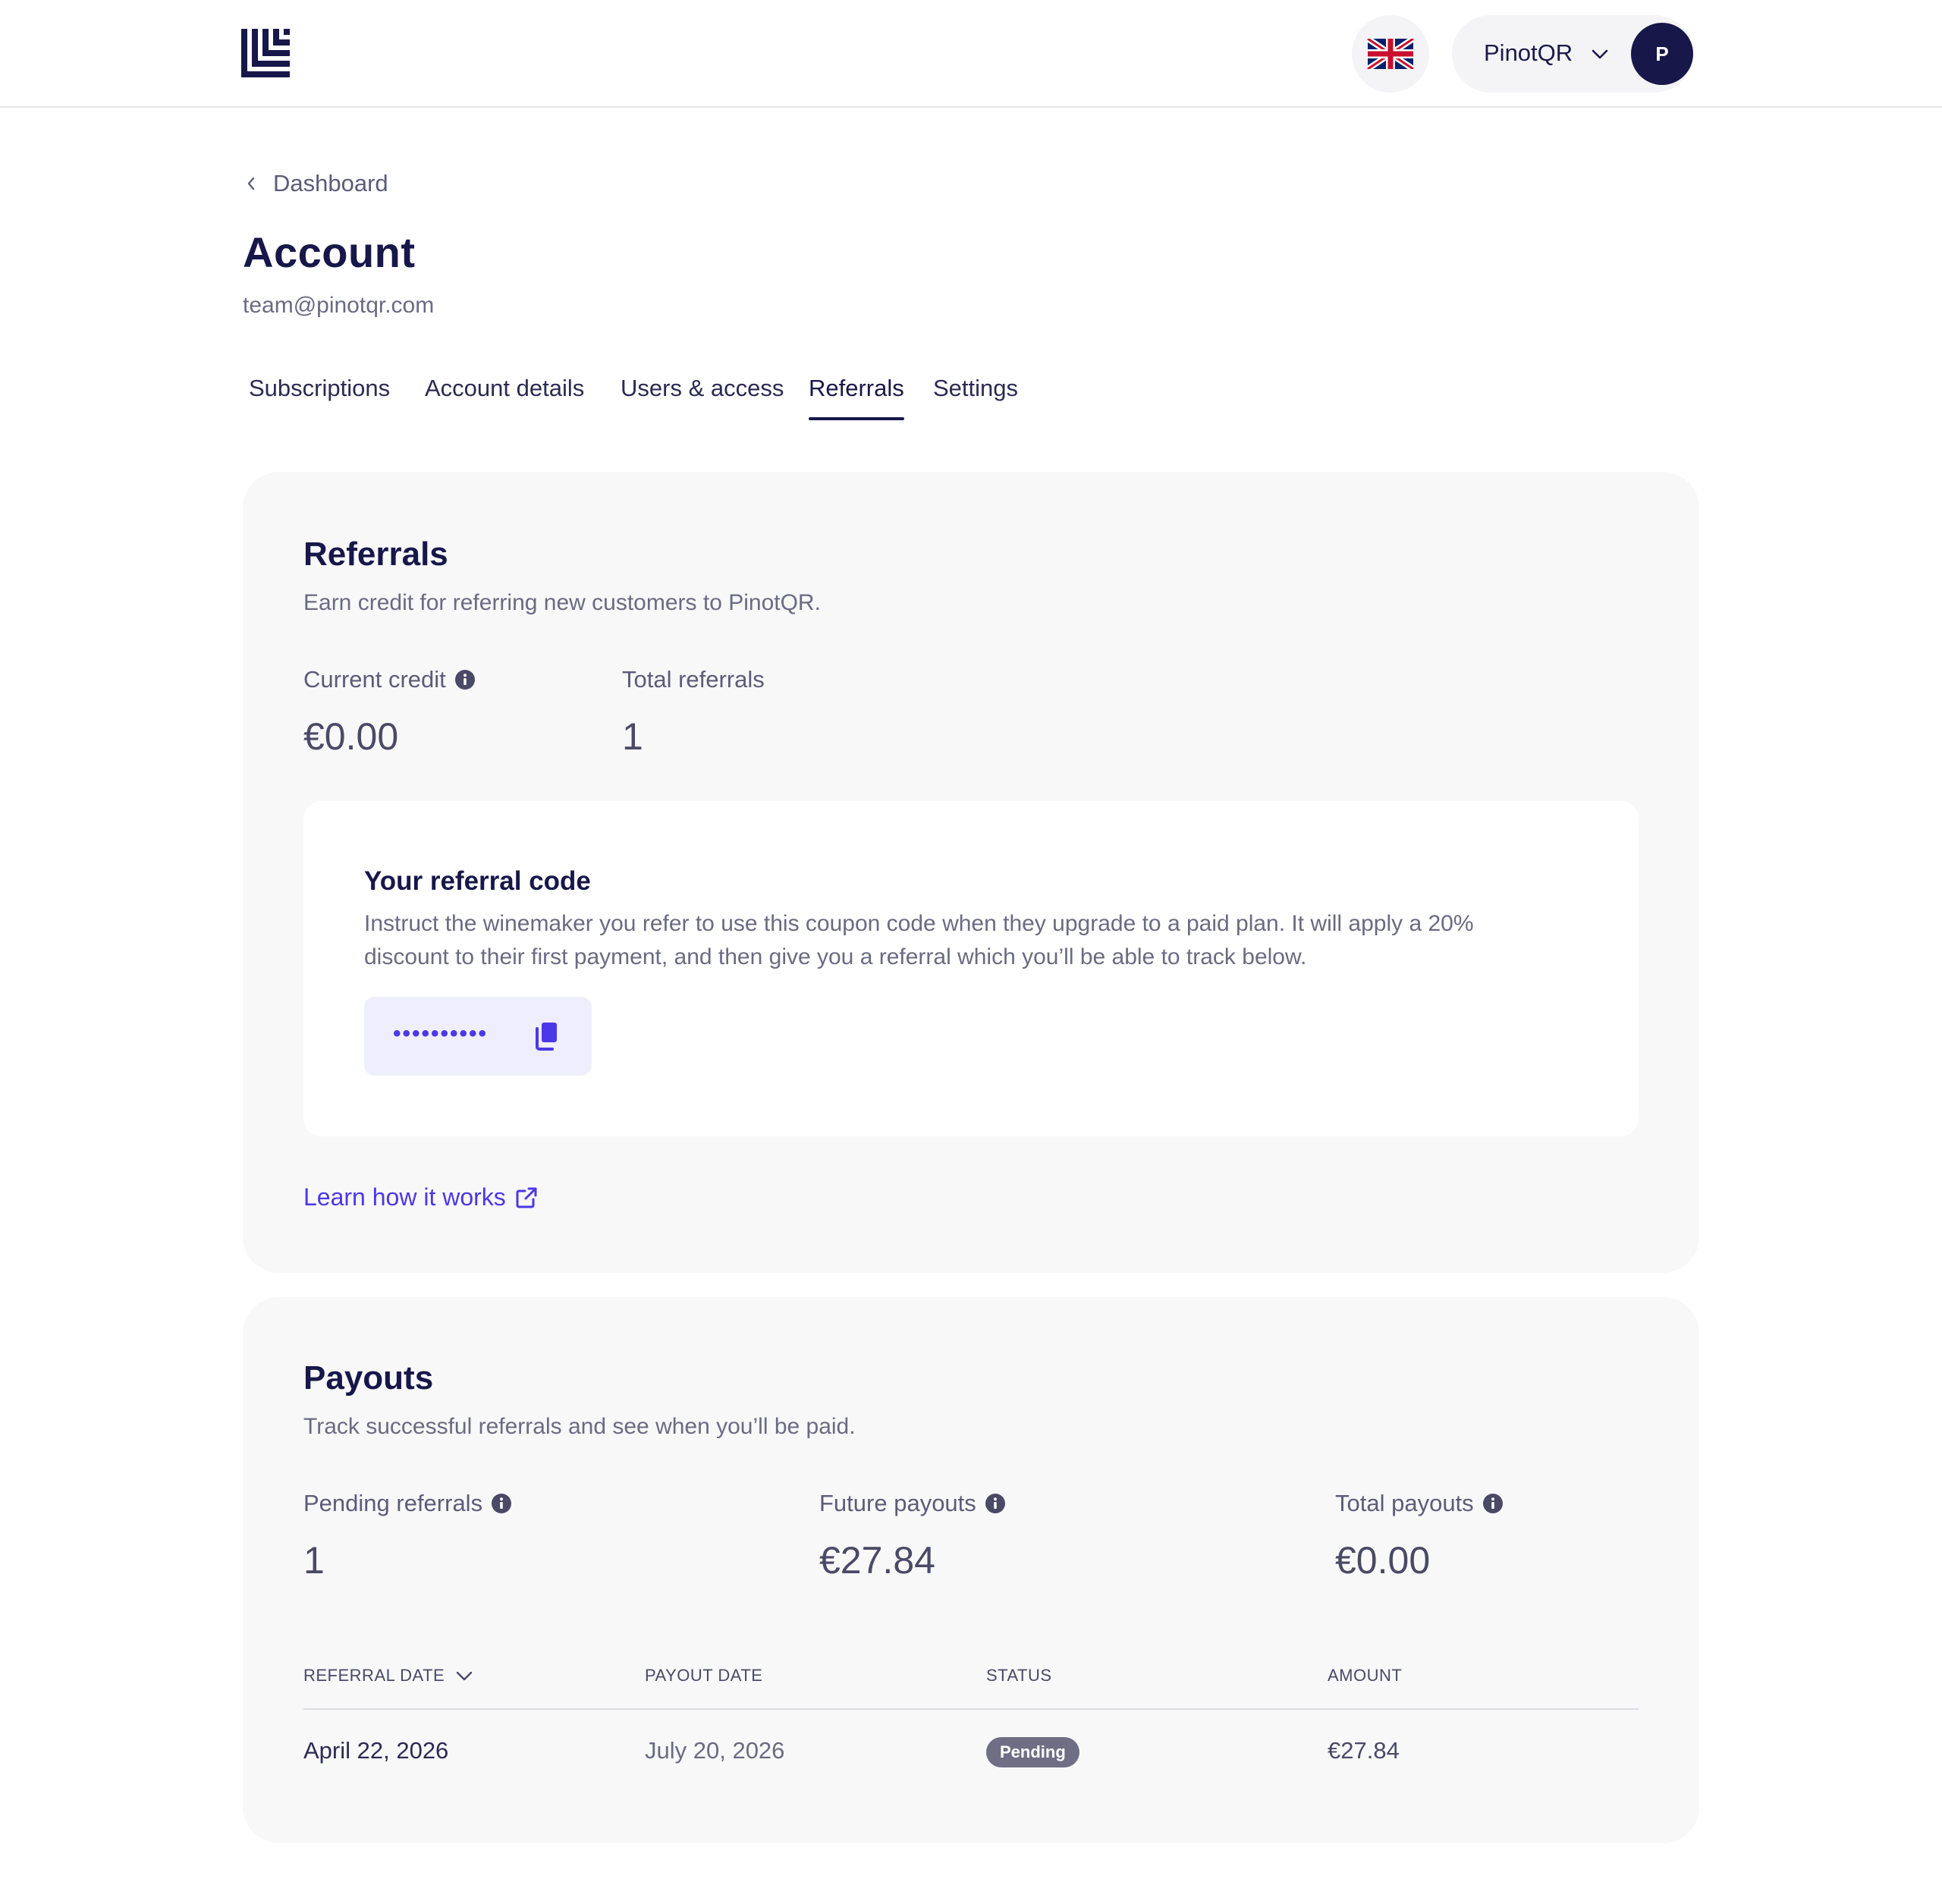  What do you see at coordinates (405, 1197) in the screenshot?
I see `learn-link-label: Learn how it works` at bounding box center [405, 1197].